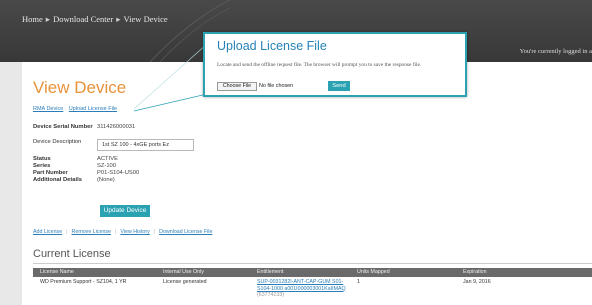  I want to click on breadcrumb-view-device: View Device, so click(145, 19).